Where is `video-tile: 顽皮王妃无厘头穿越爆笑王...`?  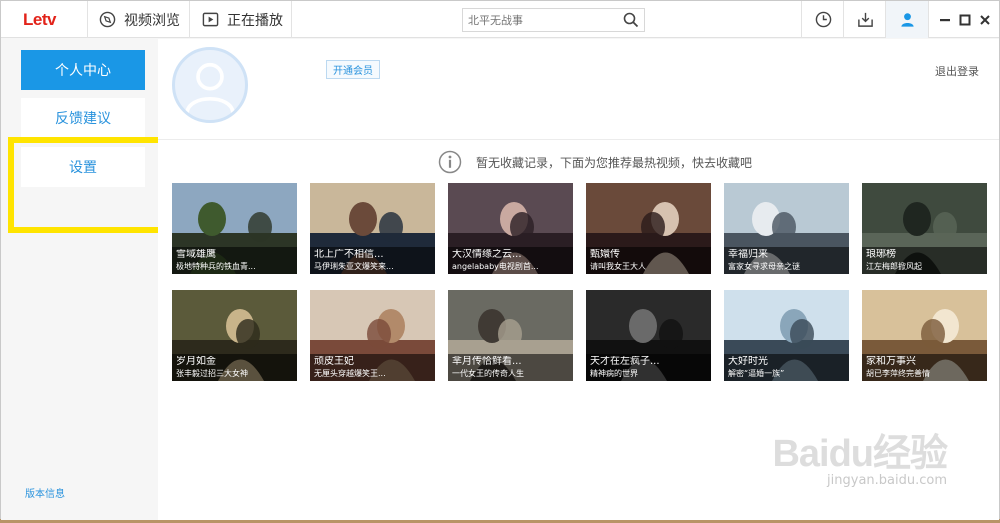 video-tile: 顽皮王妃无厘头穿越爆笑王... is located at coordinates (372, 335).